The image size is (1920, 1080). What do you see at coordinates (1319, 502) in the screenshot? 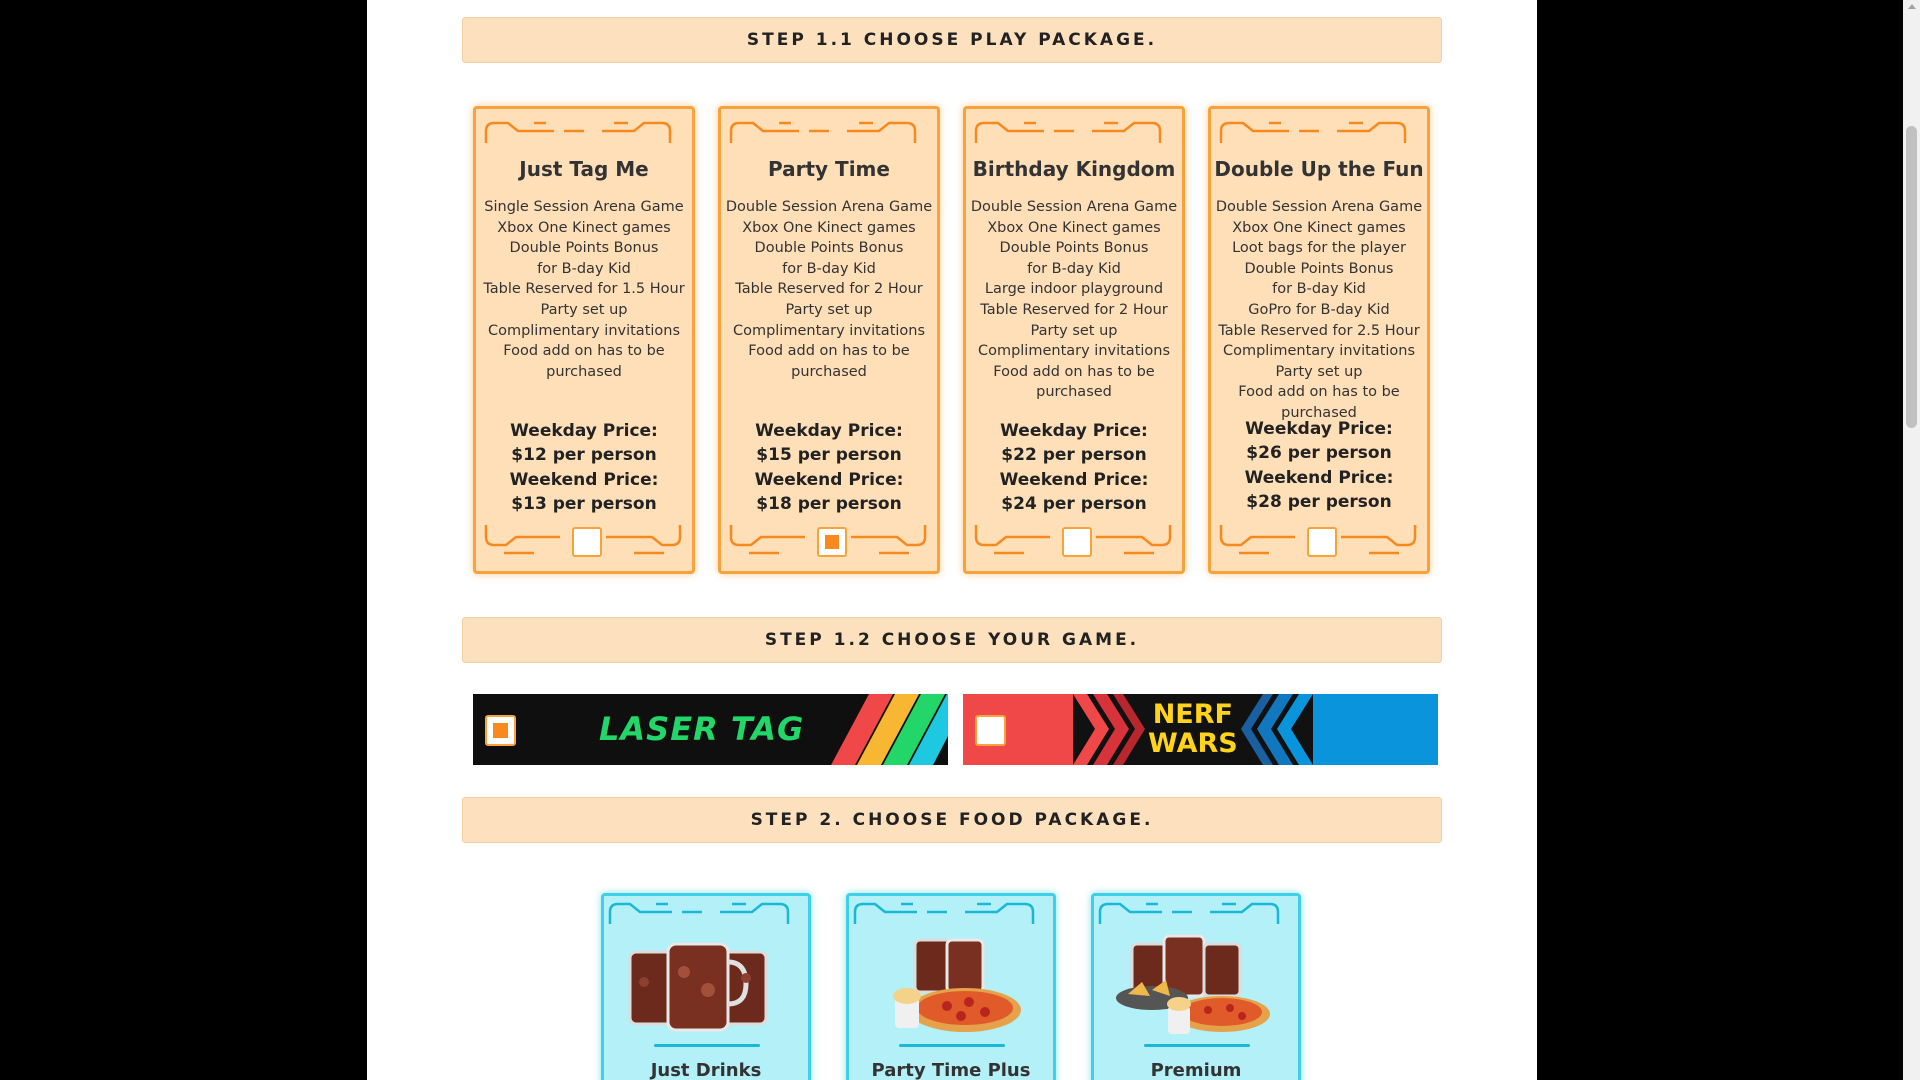
I see `weekend-price: $28 per person` at bounding box center [1319, 502].